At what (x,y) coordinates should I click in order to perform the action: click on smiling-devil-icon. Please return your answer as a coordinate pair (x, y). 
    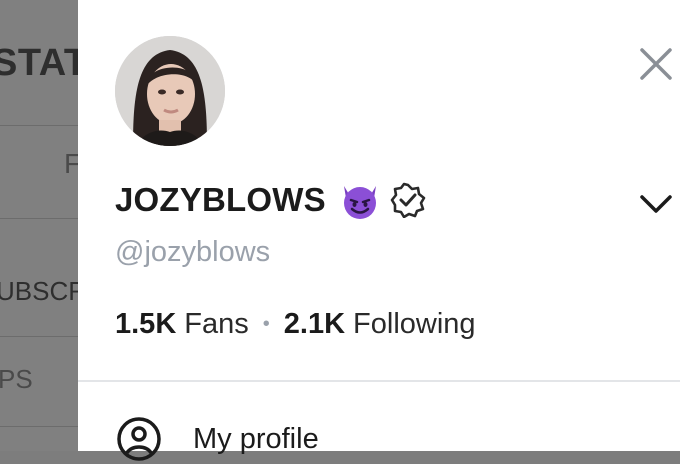
    Looking at the image, I should click on (359, 202).